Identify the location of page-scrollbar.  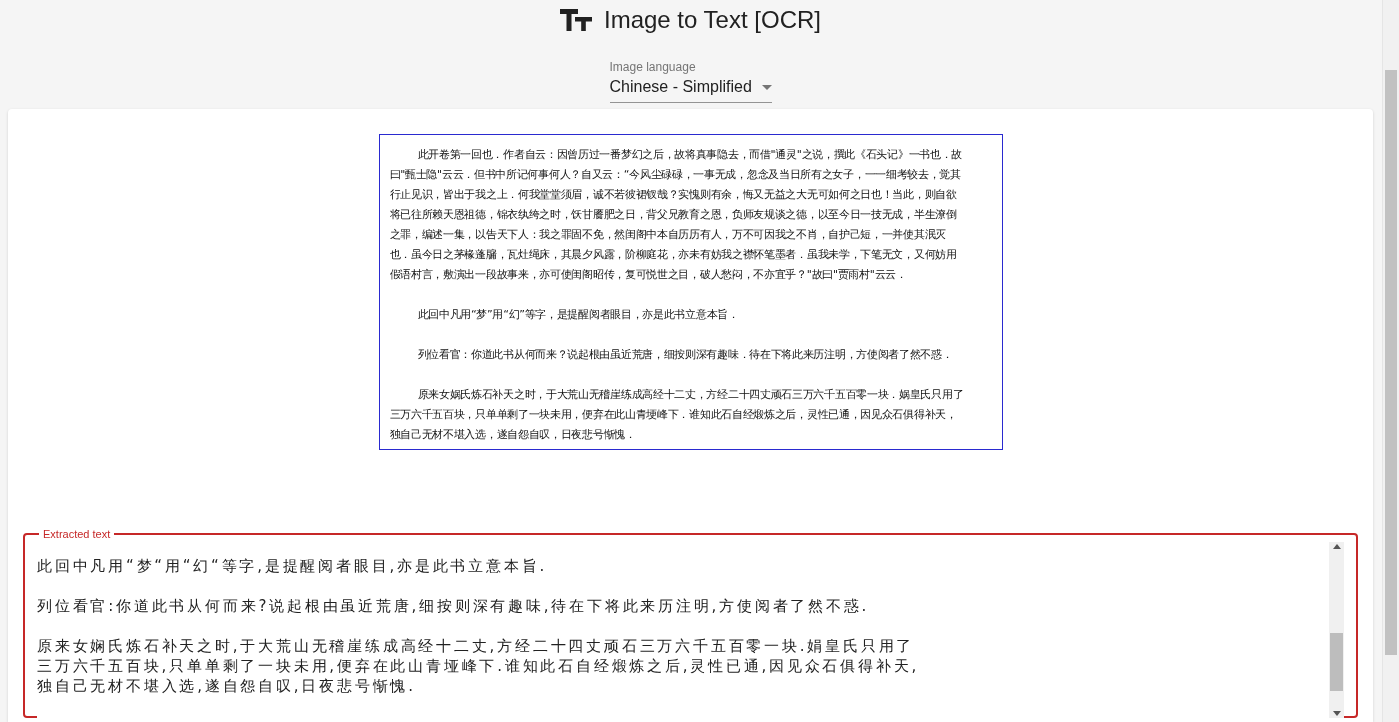
(1390, 361).